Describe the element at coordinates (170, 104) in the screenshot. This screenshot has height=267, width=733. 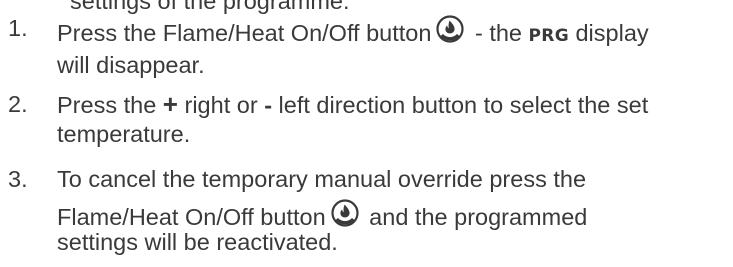
I see `plus-symbol: +` at that location.